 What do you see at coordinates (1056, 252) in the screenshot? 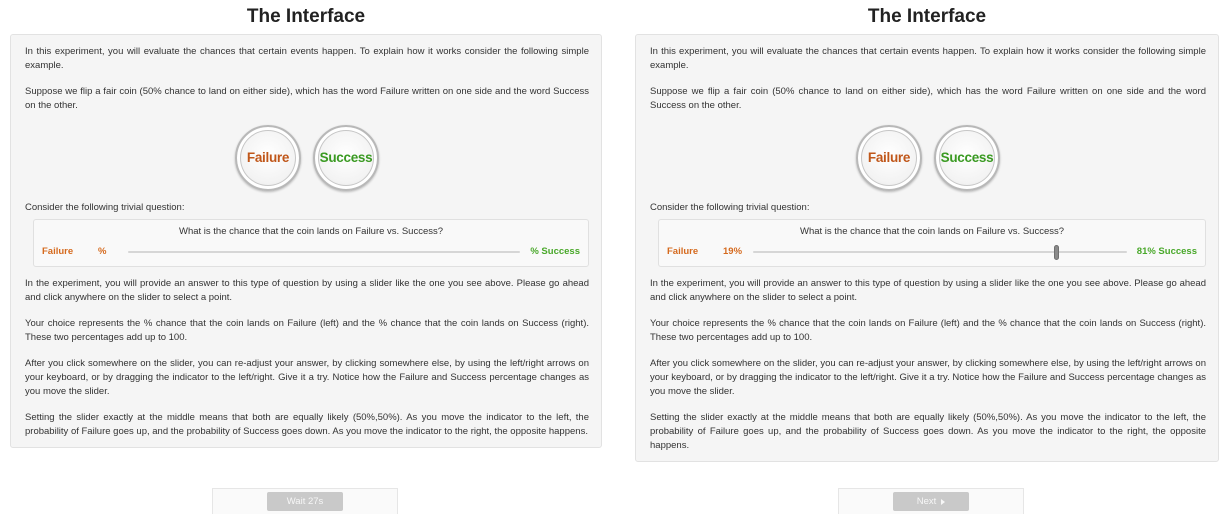
I see `slider-thumb` at bounding box center [1056, 252].